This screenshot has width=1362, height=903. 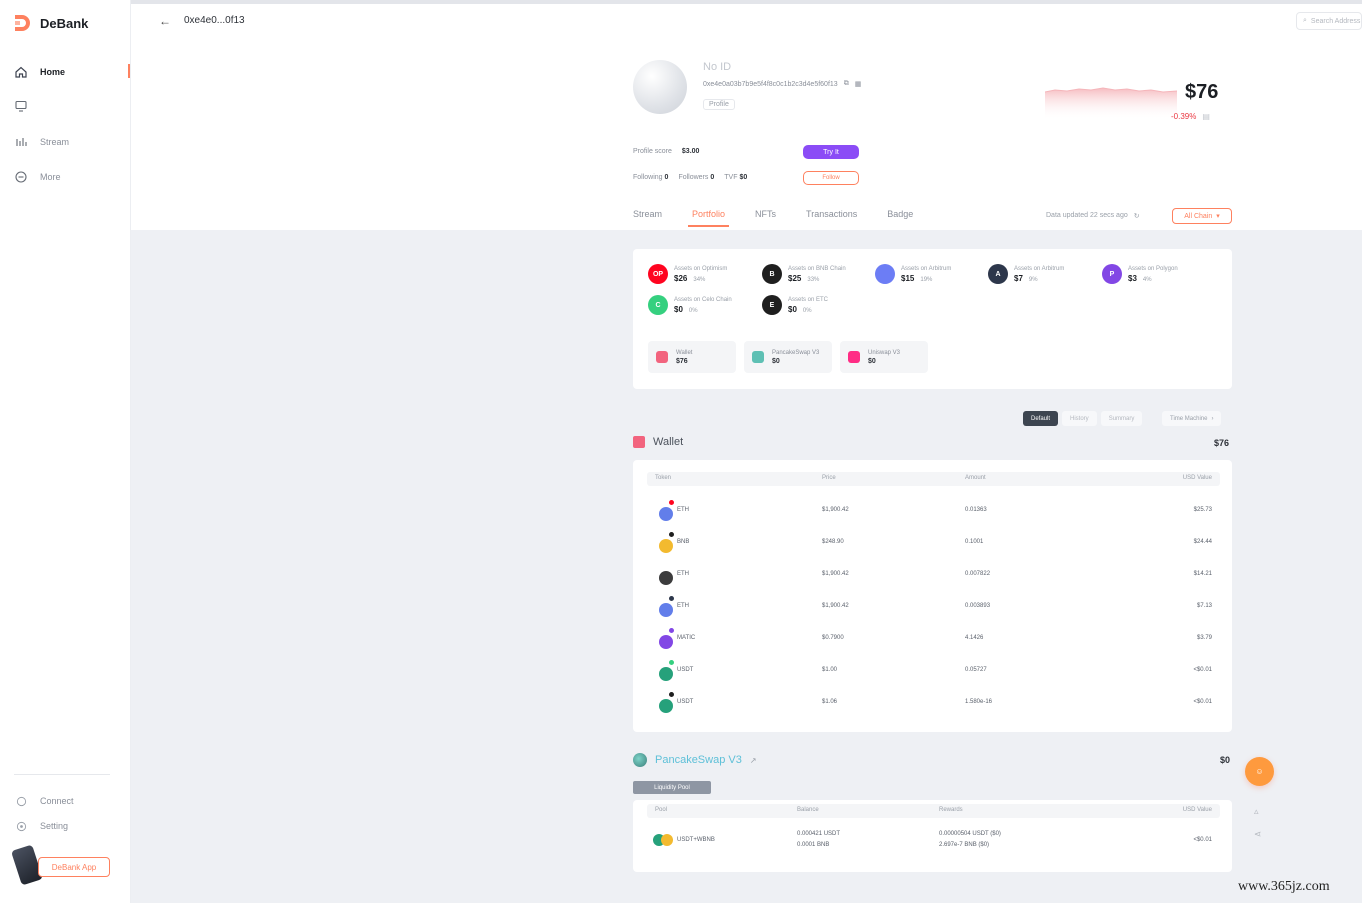 What do you see at coordinates (933, 511) in the screenshot?
I see `table-row: ETH $1,900.42 0.01363 $25.73` at bounding box center [933, 511].